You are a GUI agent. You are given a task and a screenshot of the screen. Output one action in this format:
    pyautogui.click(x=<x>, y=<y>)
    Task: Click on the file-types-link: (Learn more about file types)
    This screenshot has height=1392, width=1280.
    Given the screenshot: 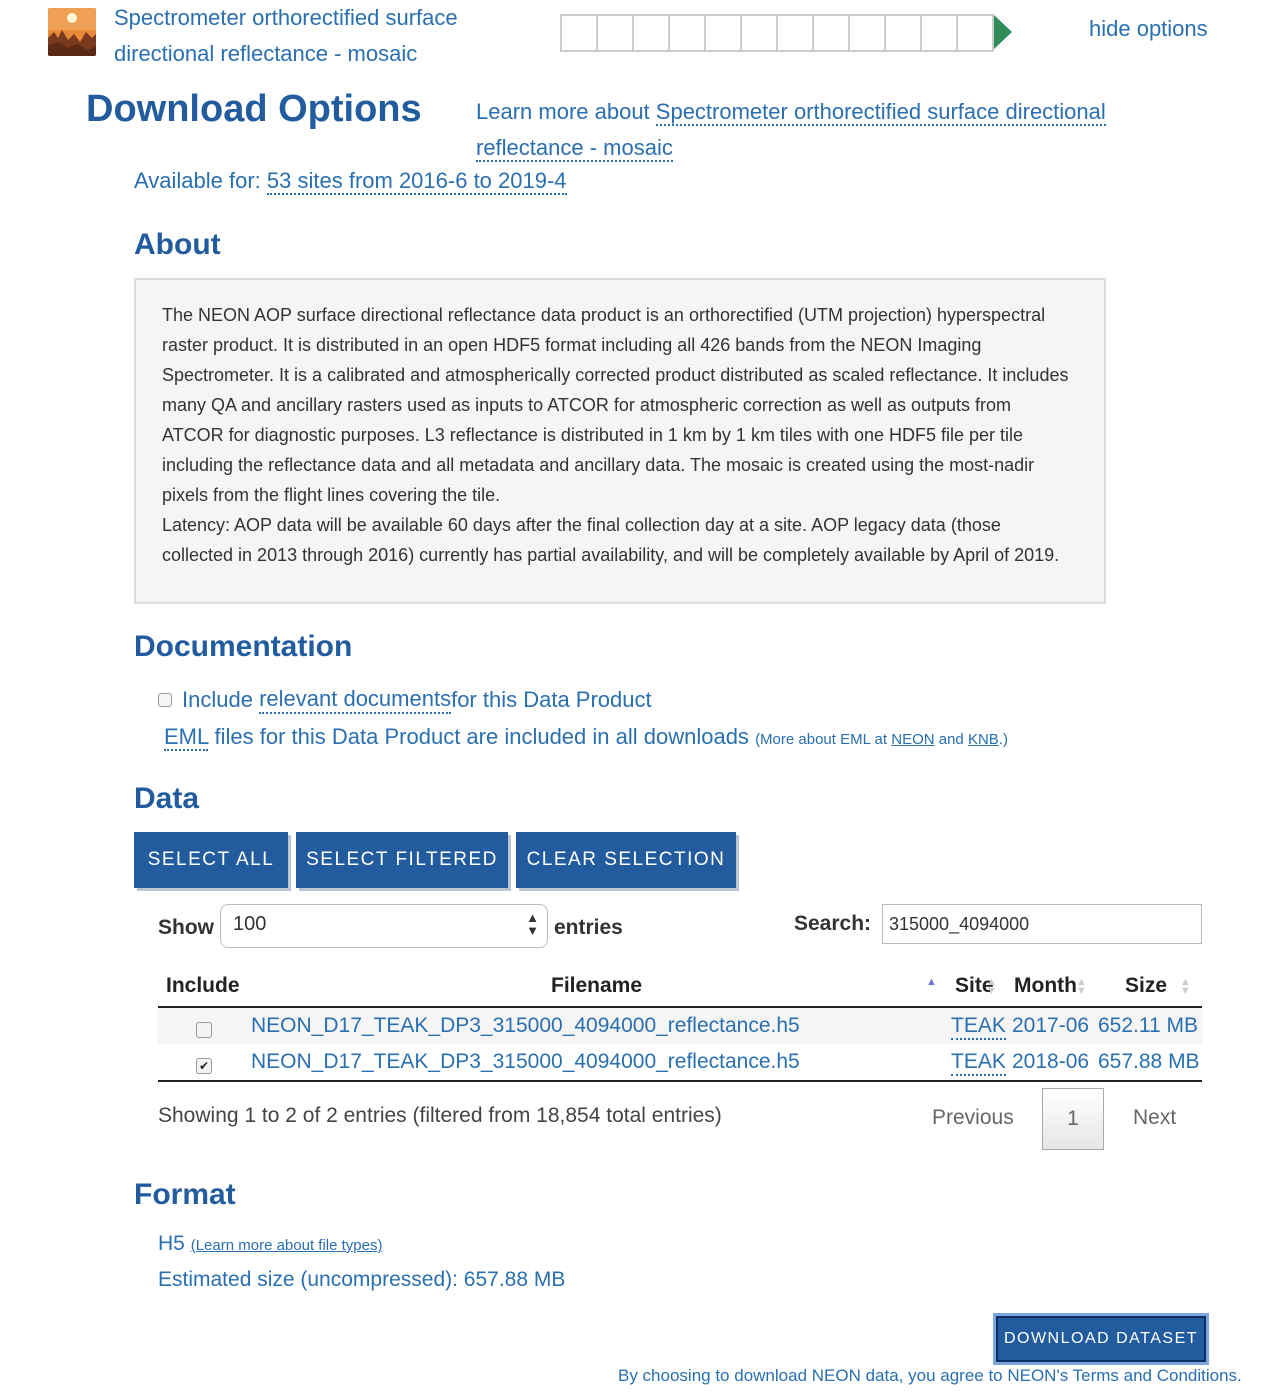 What is the action you would take?
    pyautogui.click(x=287, y=1245)
    